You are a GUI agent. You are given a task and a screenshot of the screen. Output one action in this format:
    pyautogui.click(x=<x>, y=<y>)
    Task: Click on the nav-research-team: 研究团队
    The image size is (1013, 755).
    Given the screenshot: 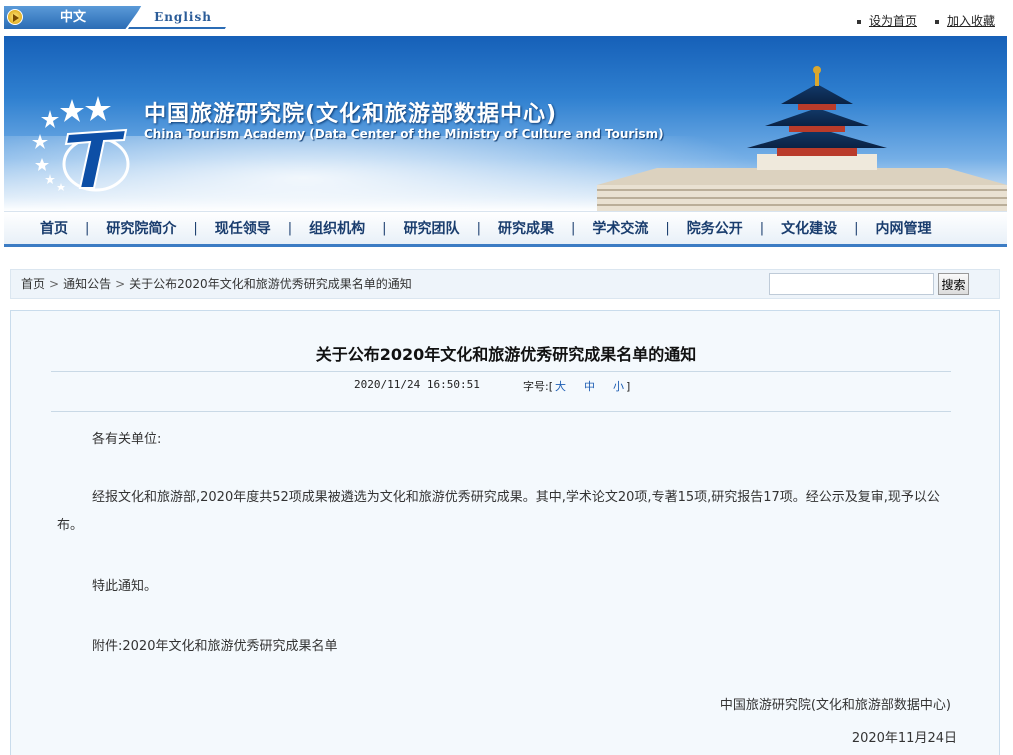 What is the action you would take?
    pyautogui.click(x=432, y=228)
    